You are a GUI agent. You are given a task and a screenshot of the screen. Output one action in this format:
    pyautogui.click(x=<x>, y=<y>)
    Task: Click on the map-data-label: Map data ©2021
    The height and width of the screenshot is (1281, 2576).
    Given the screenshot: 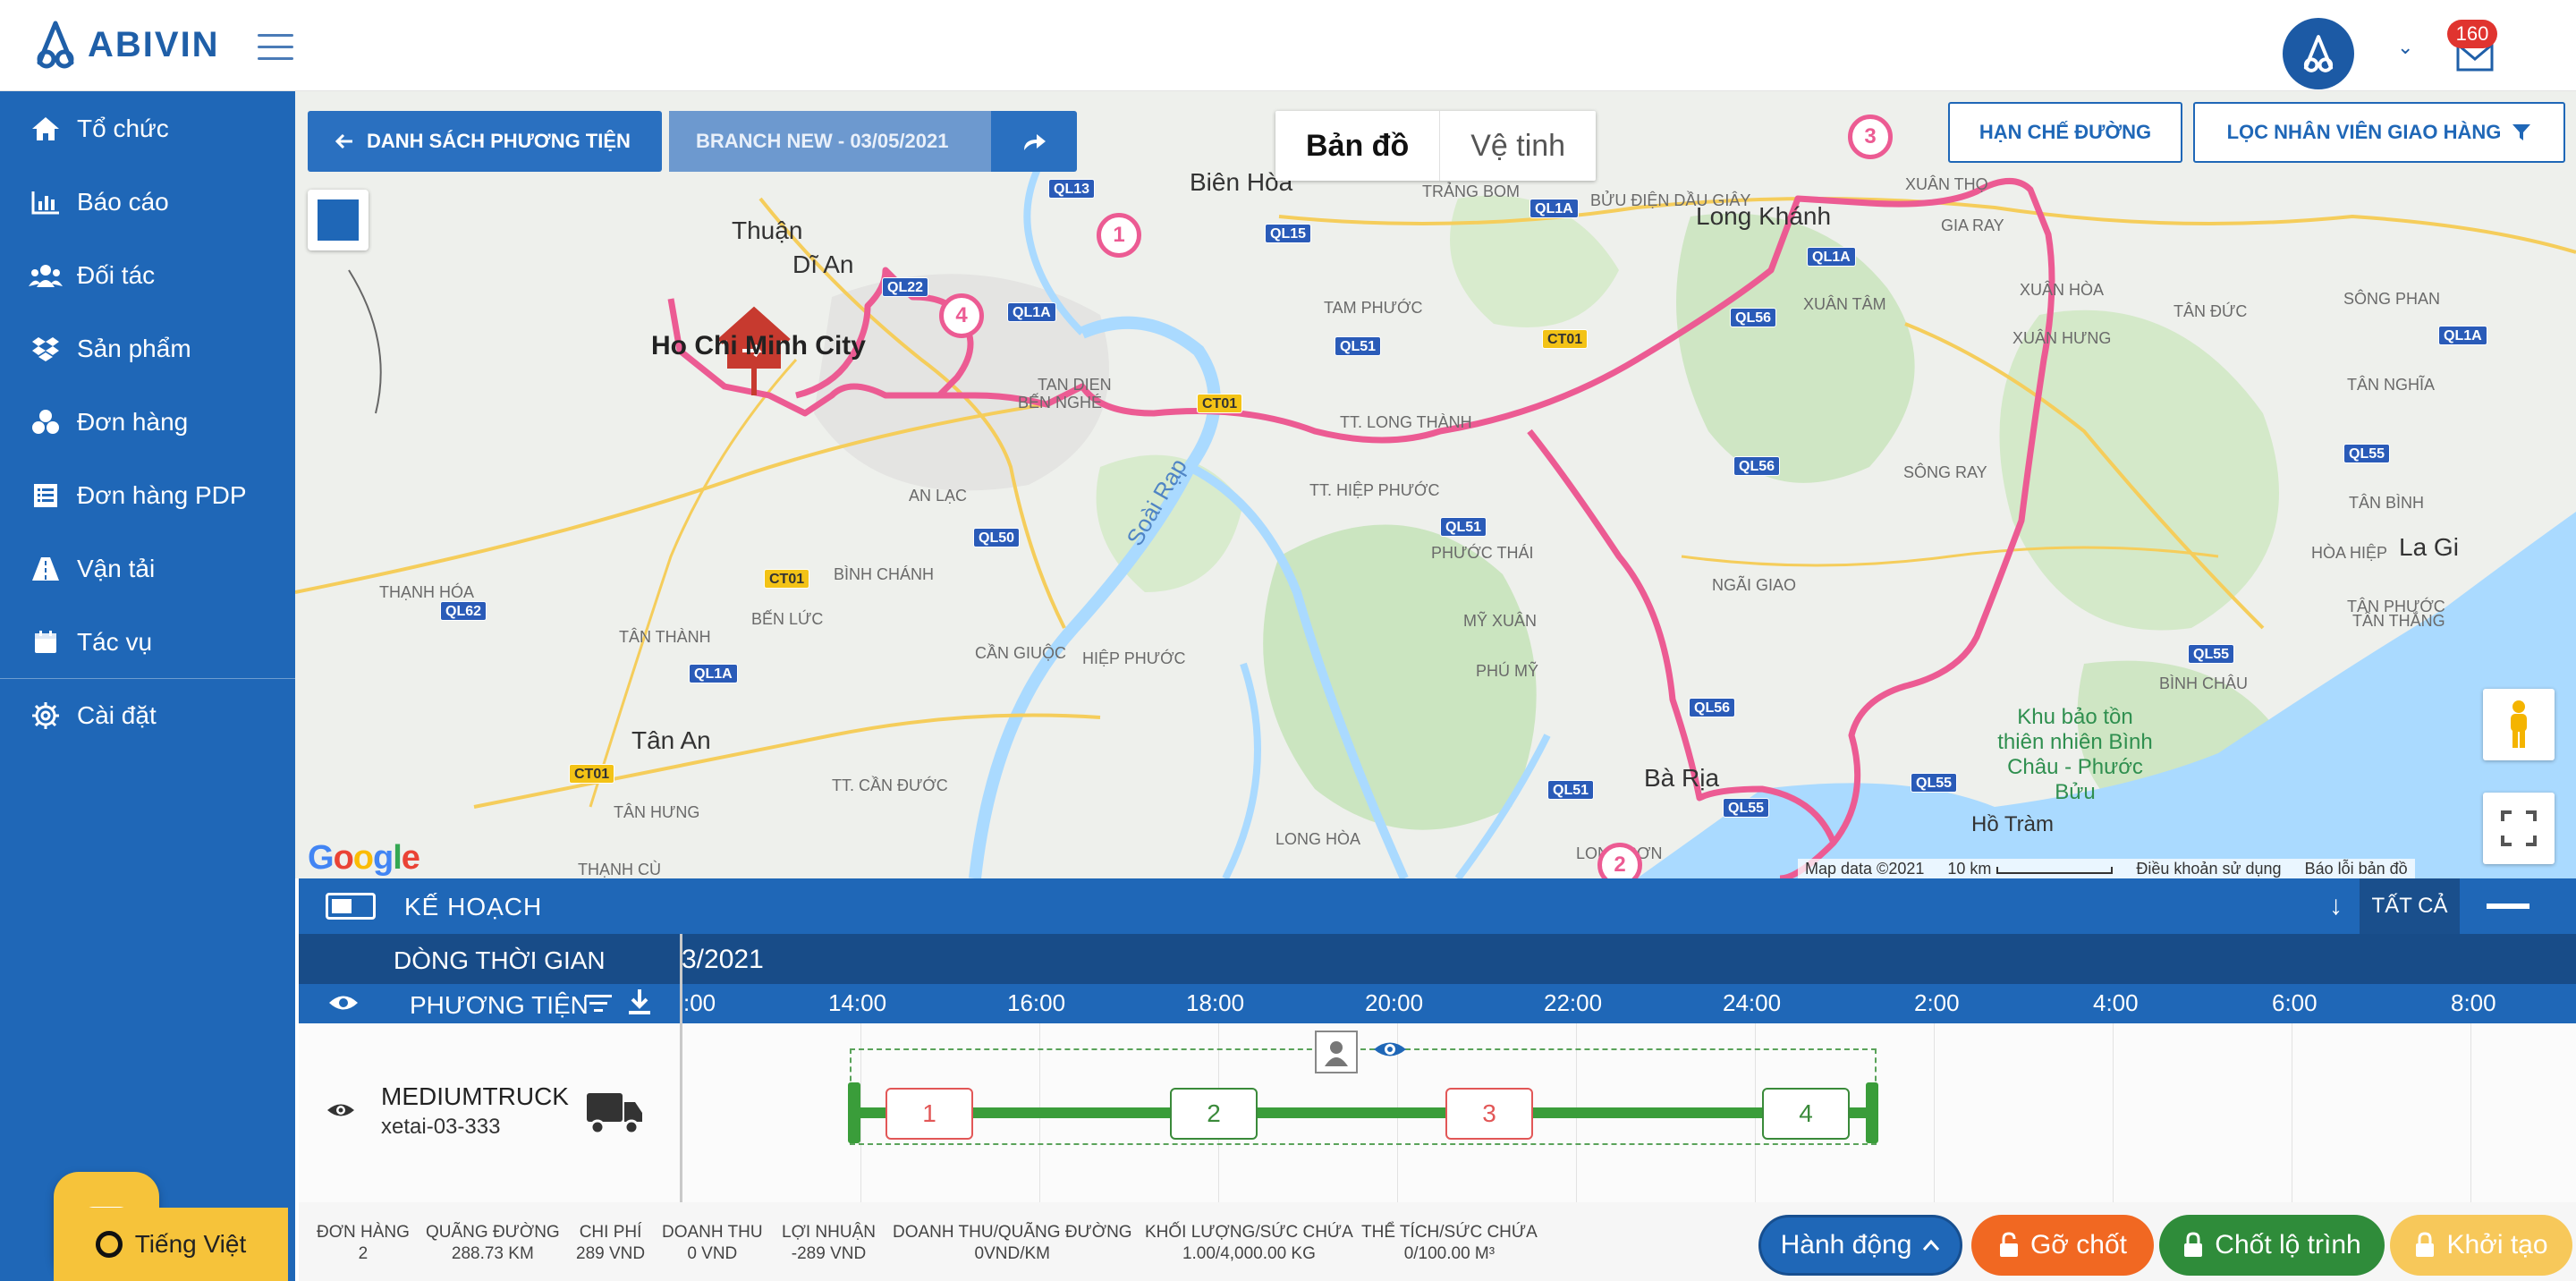 What is the action you would take?
    pyautogui.click(x=1865, y=868)
    